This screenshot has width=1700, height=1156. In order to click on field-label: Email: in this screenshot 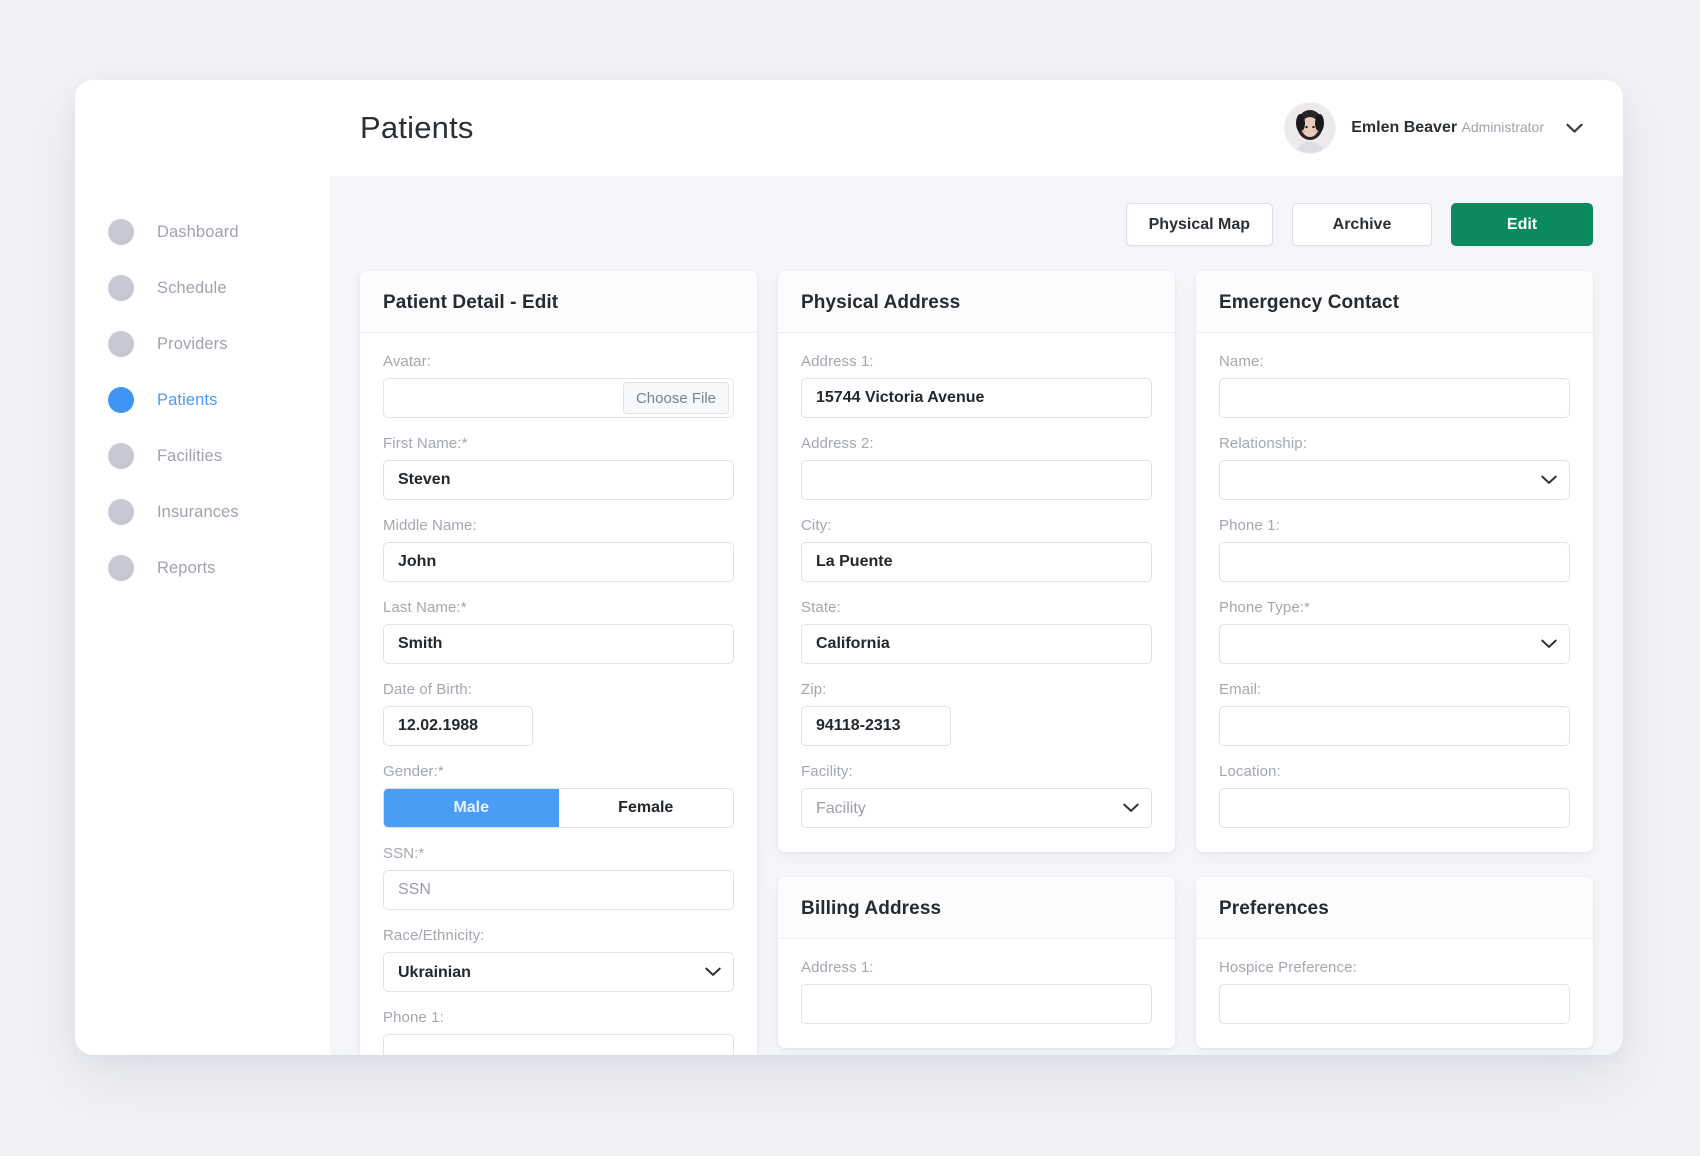, I will do `click(1240, 689)`.